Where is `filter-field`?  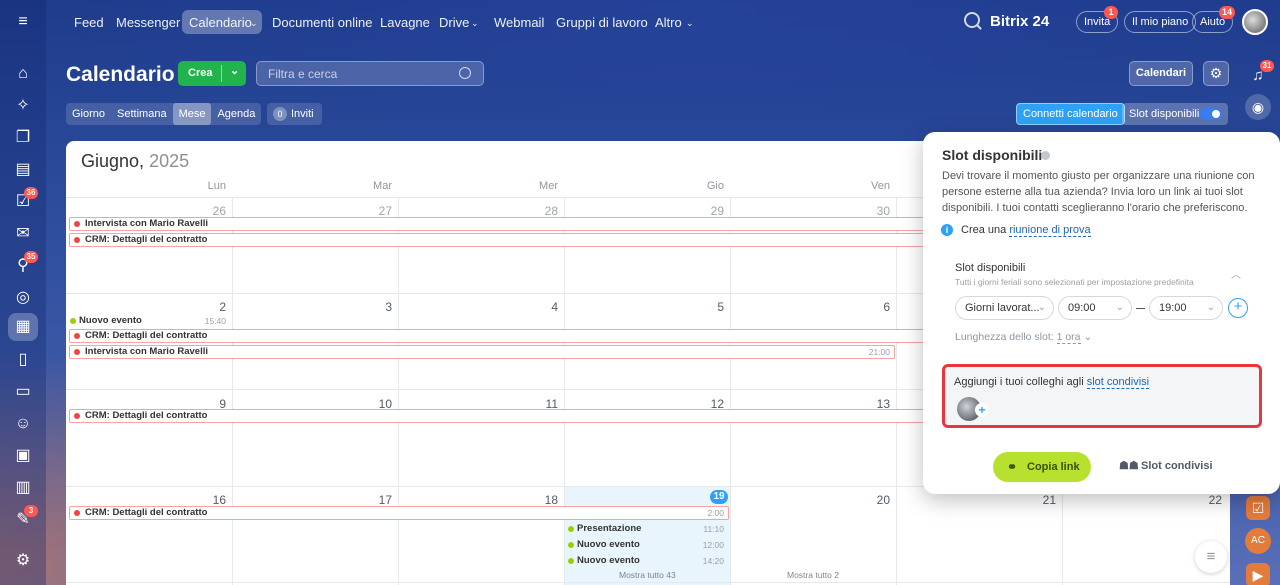
filter-field is located at coordinates (370, 73).